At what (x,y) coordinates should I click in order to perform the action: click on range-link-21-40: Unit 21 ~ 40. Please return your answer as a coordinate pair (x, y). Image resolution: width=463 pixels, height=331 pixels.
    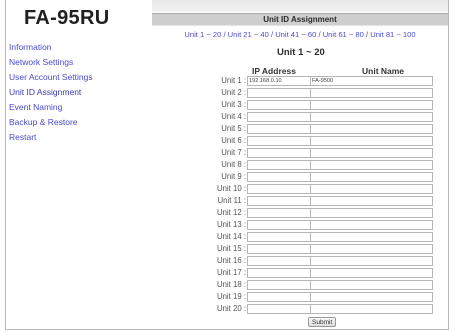
    Looking at the image, I should click on (248, 34).